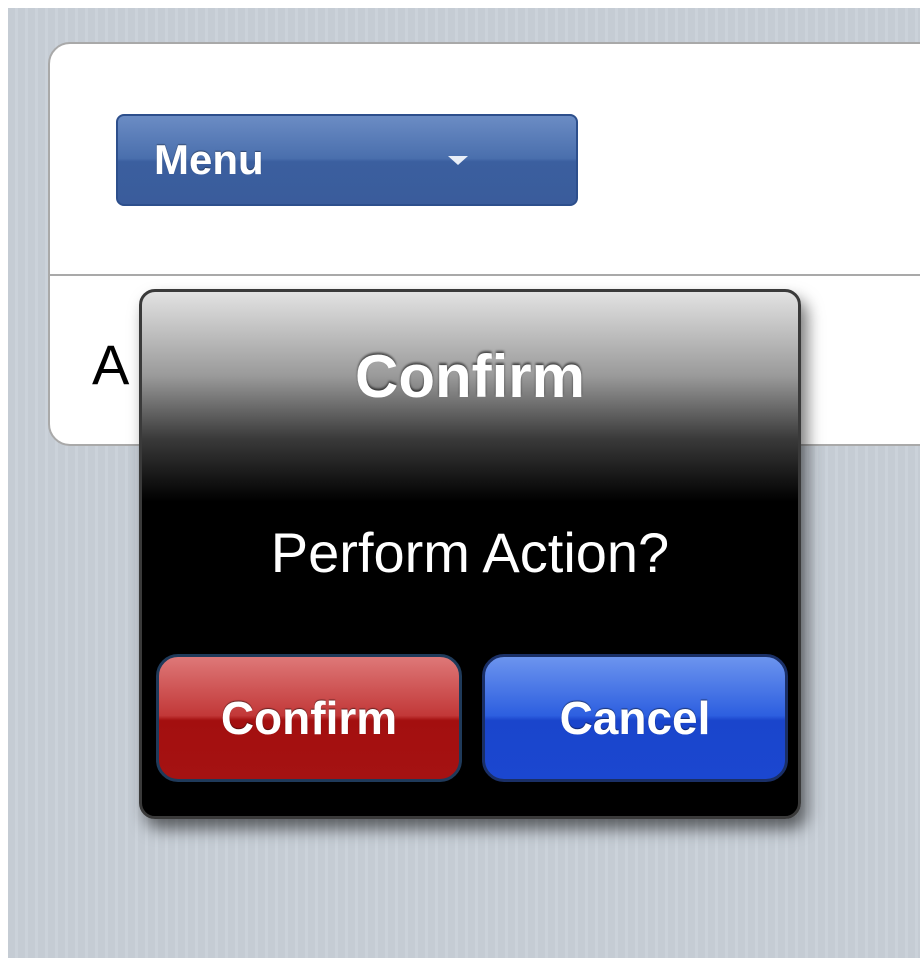 The image size is (920, 965). I want to click on menu-label: Menu, so click(209, 159).